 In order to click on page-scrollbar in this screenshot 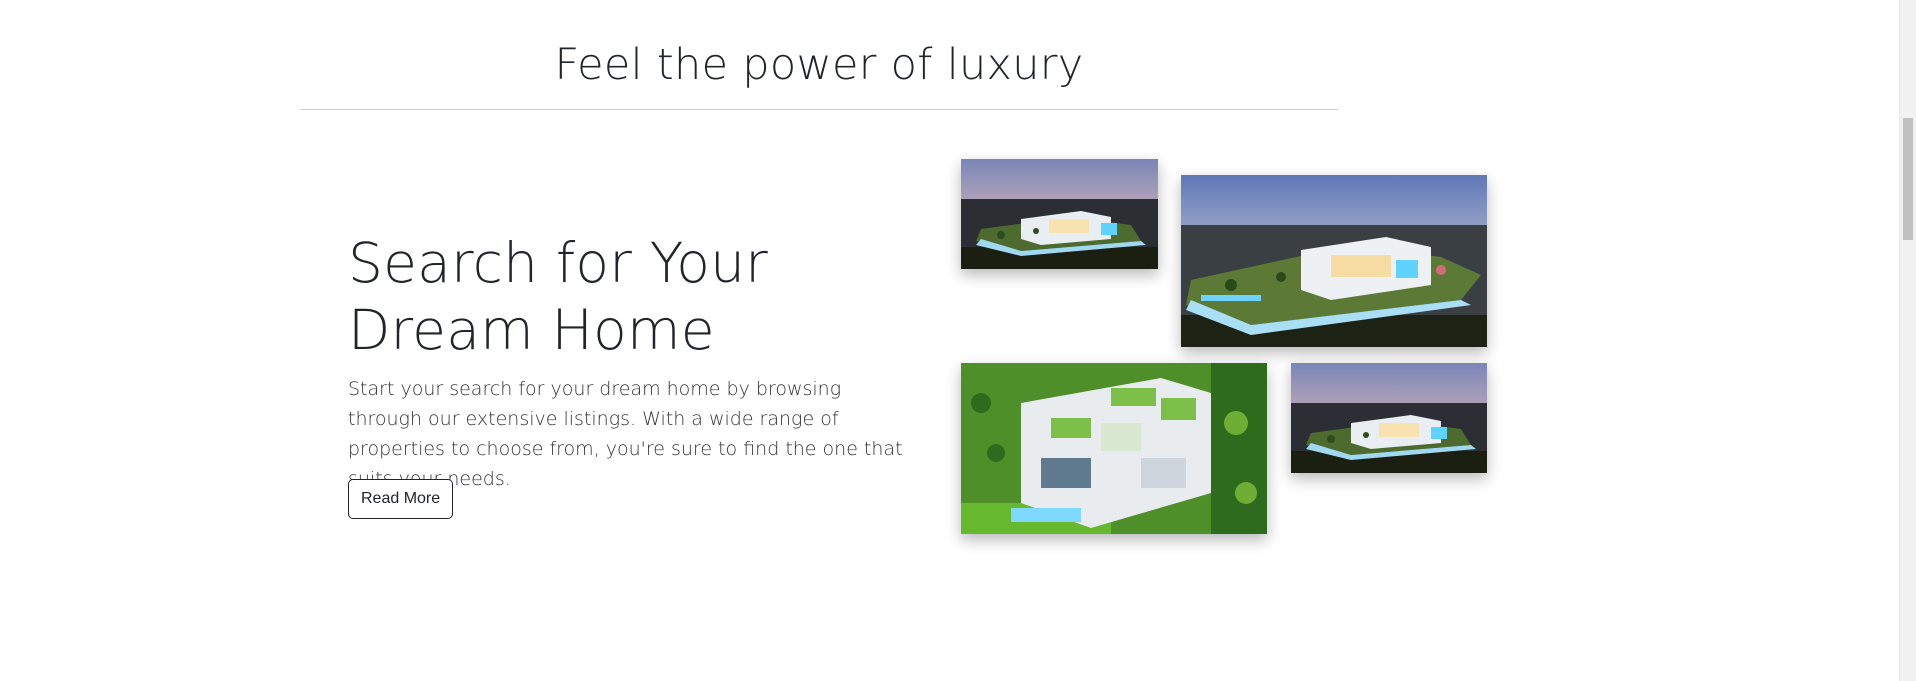, I will do `click(1907, 340)`.